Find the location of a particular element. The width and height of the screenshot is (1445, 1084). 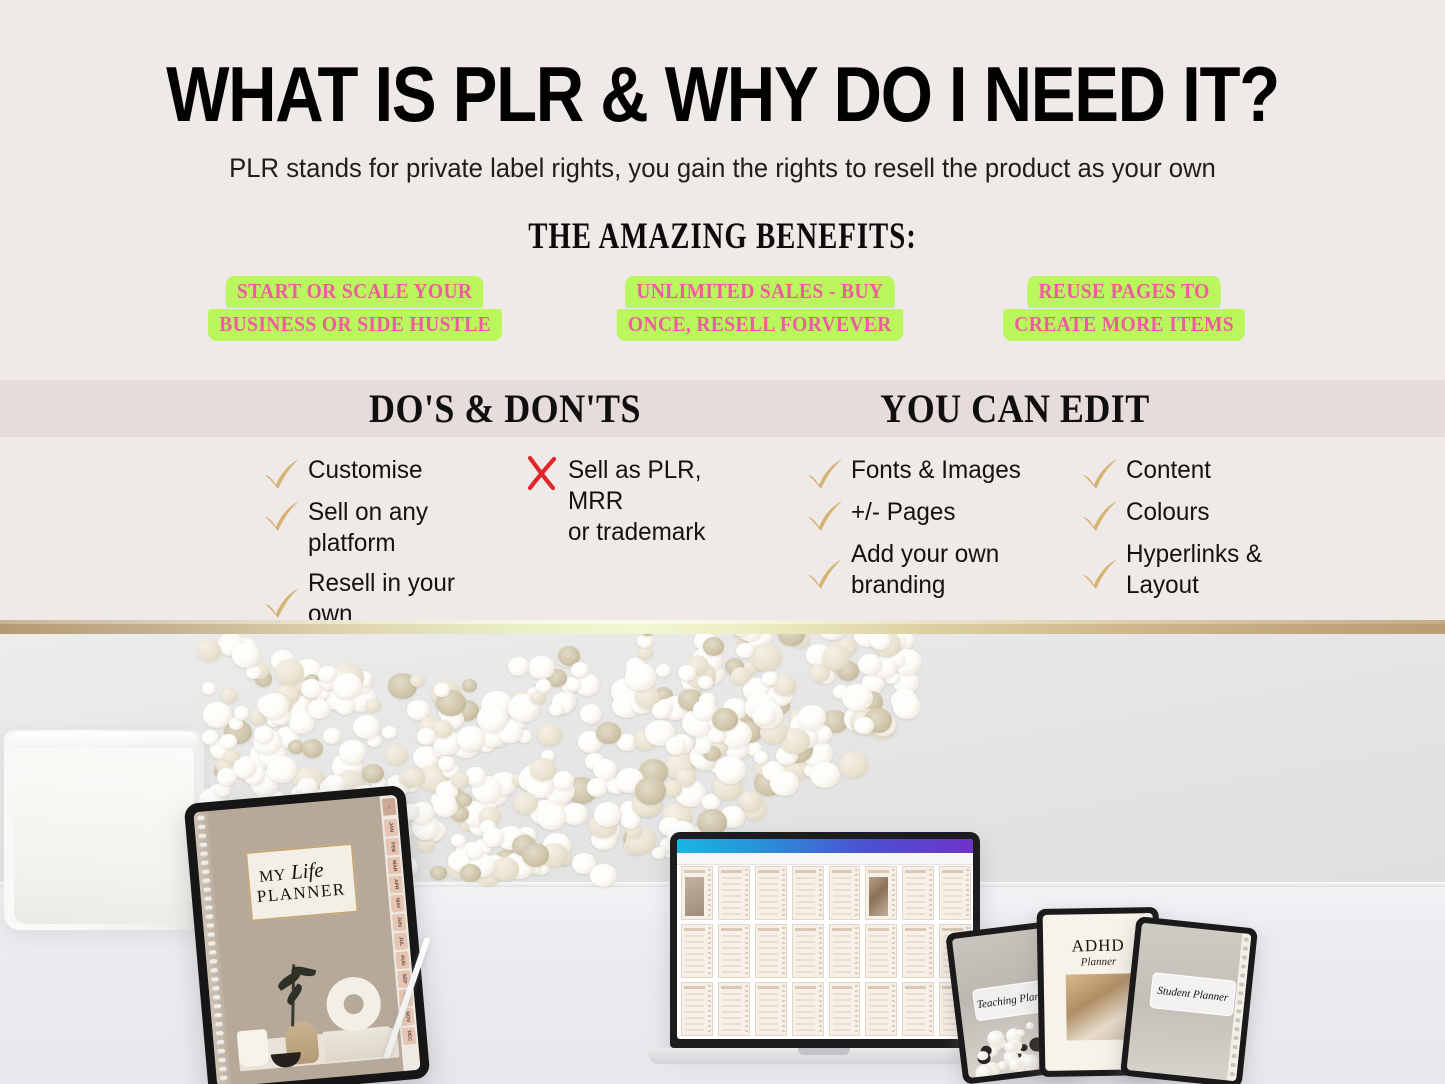

month-tab-apr: APR is located at coordinates (396, 884).